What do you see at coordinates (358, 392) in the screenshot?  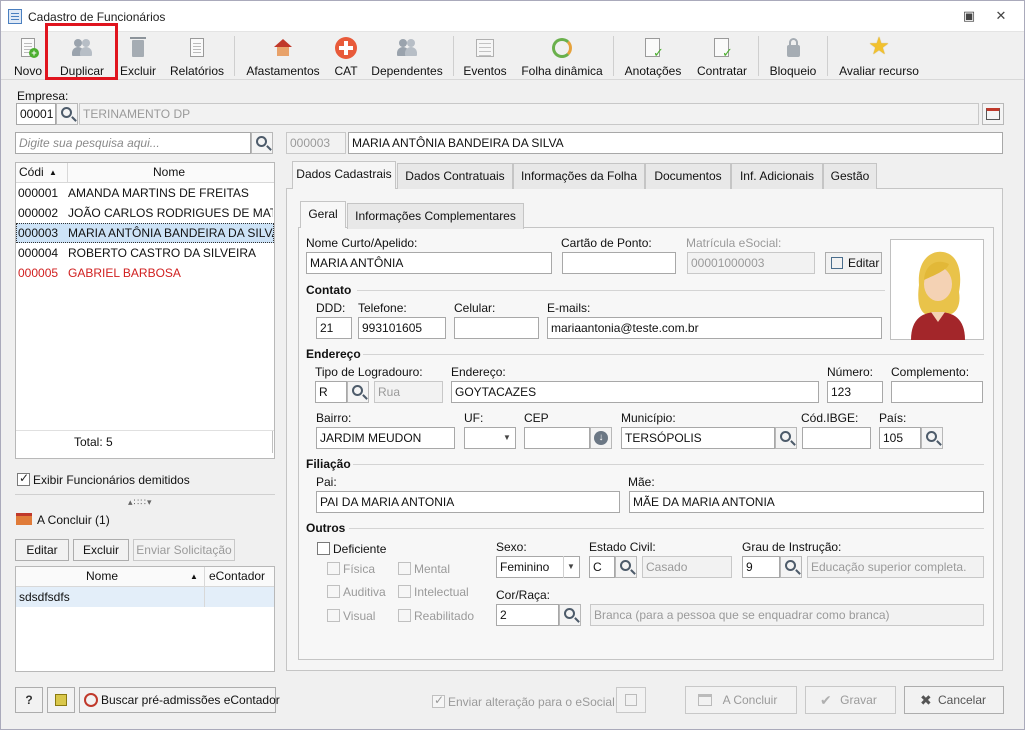 I see `tipo-logradouro-search-button` at bounding box center [358, 392].